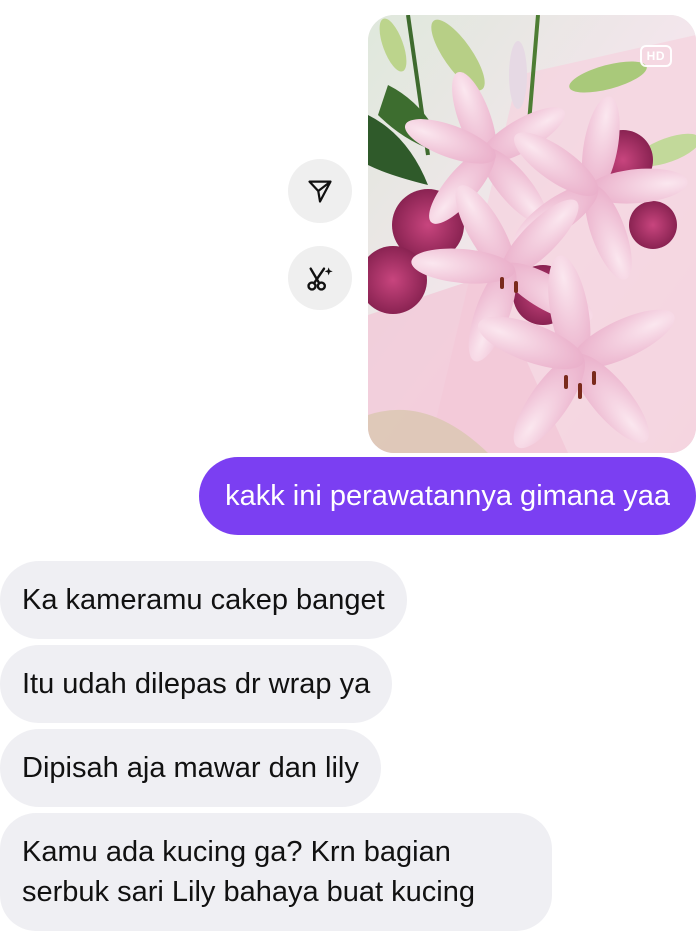 Image resolution: width=698 pixels, height=949 pixels. I want to click on hd-badge: HD, so click(655, 56).